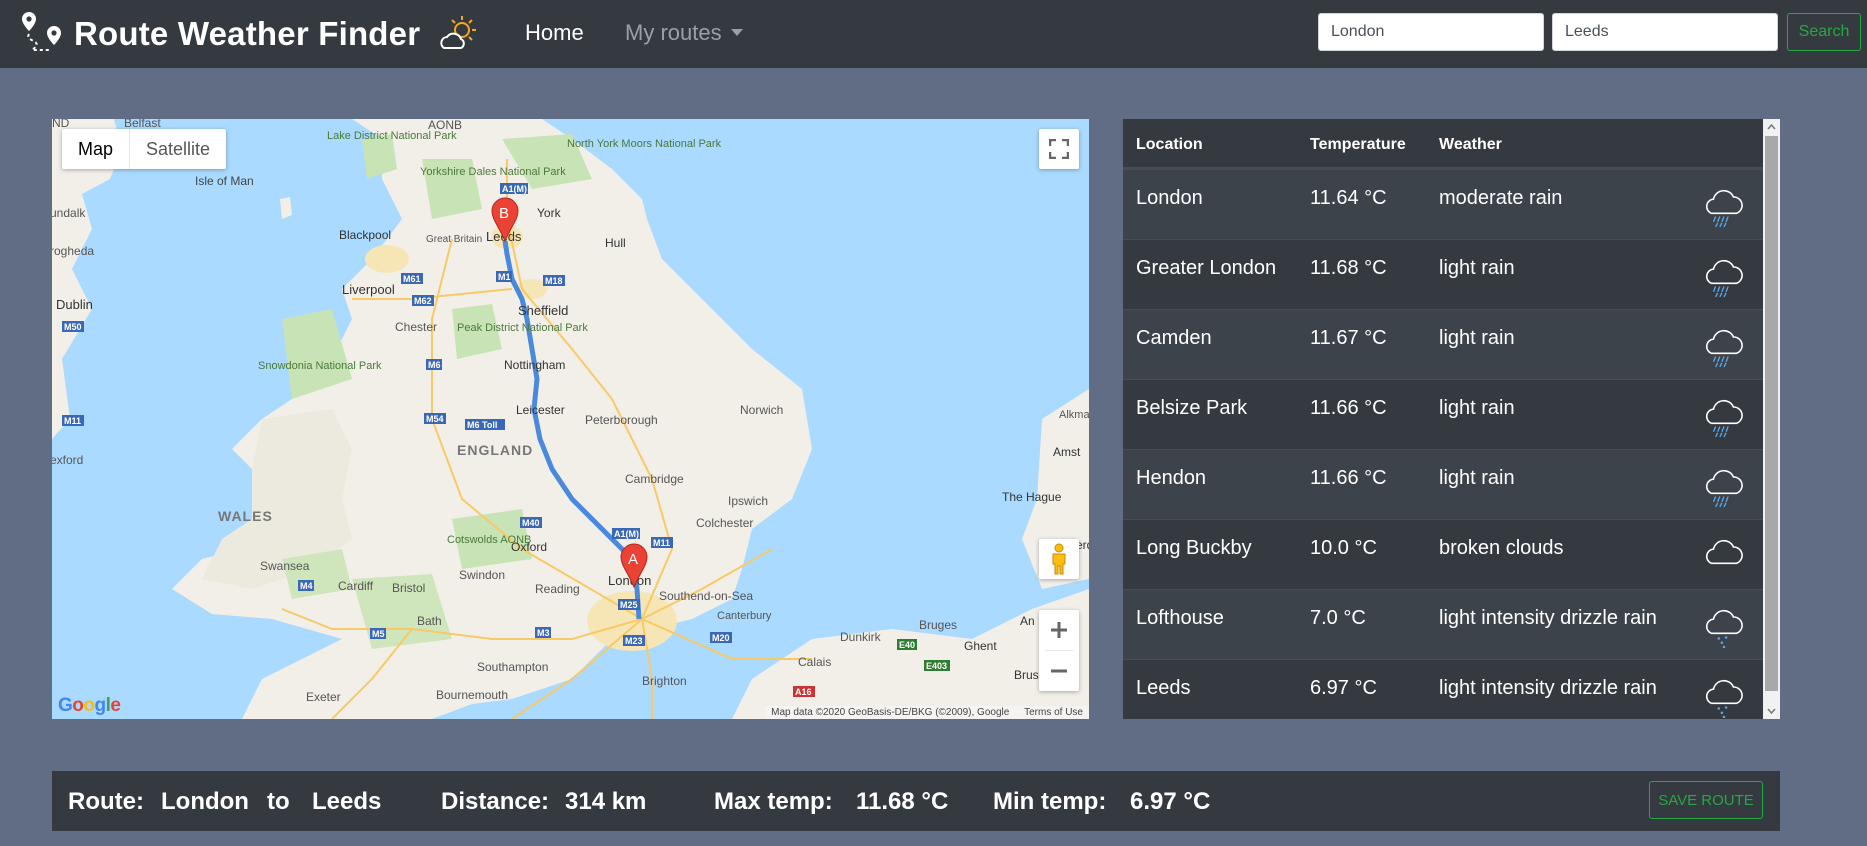 Image resolution: width=1867 pixels, height=846 pixels. Describe the element at coordinates (1443, 344) in the screenshot. I see `table-row: Camden 11.67 °C light rain` at that location.